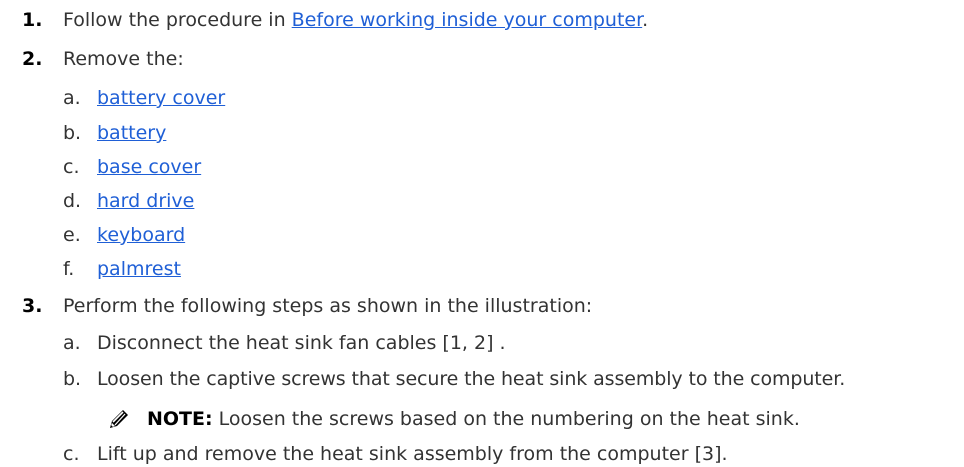 This screenshot has width=964, height=467. What do you see at coordinates (69, 269) in the screenshot?
I see `item-letter: f.` at bounding box center [69, 269].